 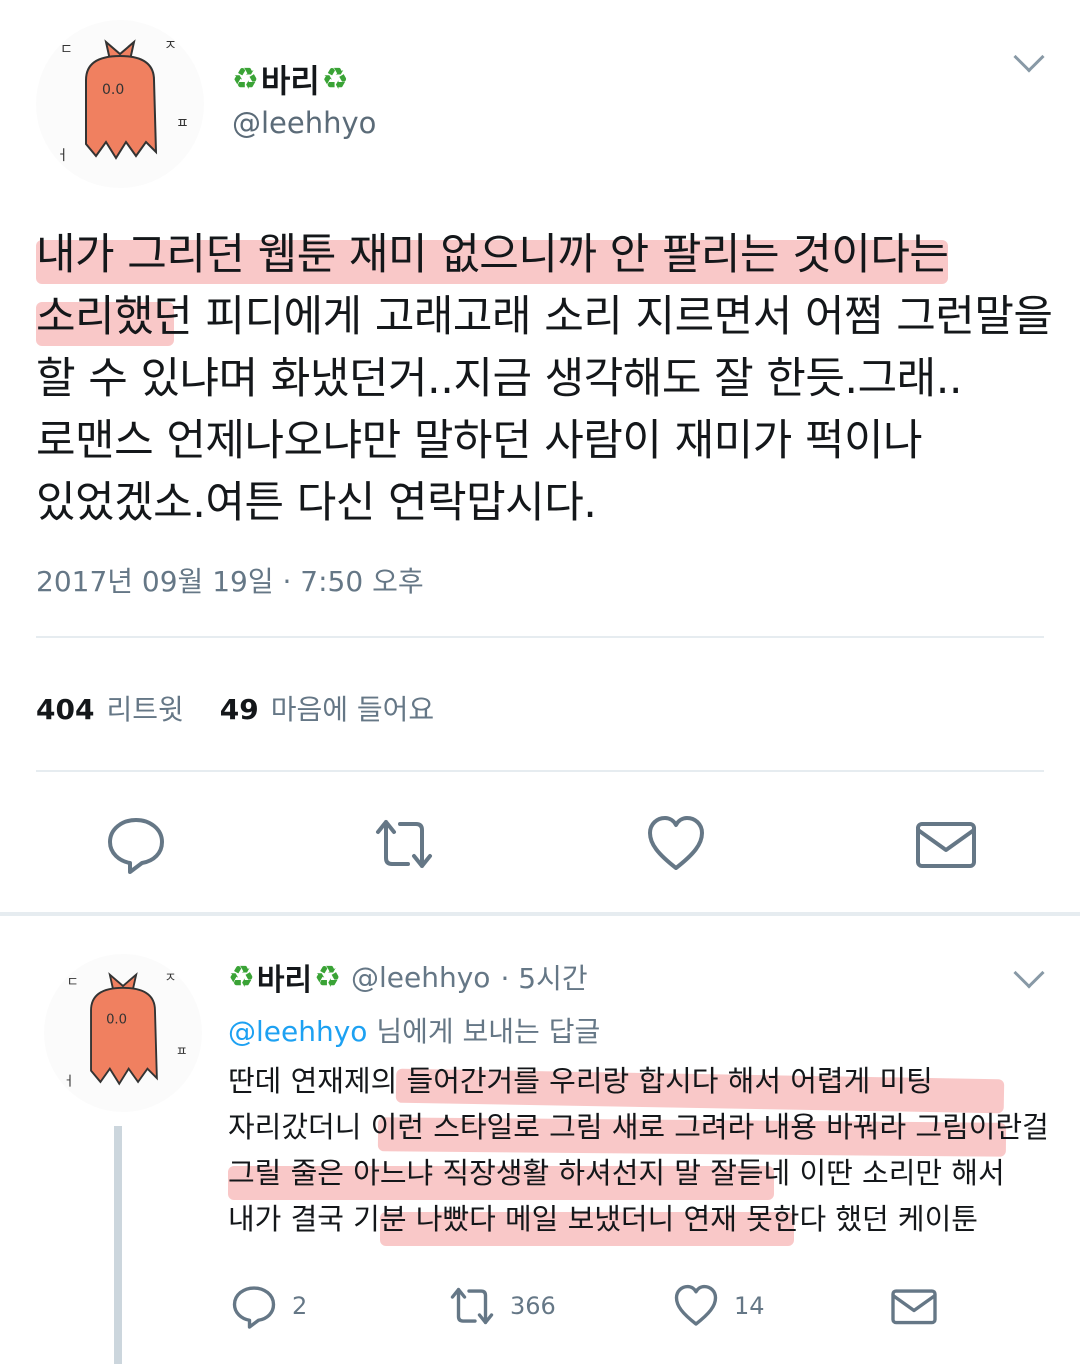 I want to click on retweet-count: 404, so click(x=65, y=709).